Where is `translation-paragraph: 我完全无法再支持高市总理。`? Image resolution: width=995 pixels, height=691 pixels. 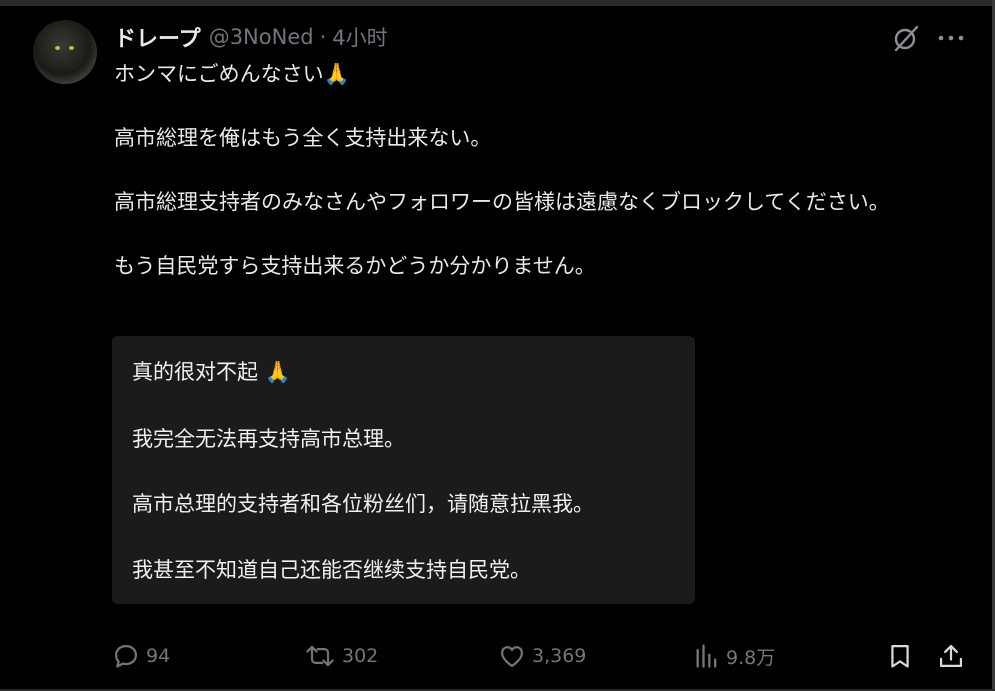 translation-paragraph: 我完全无法再支持高市总理。 is located at coordinates (268, 439).